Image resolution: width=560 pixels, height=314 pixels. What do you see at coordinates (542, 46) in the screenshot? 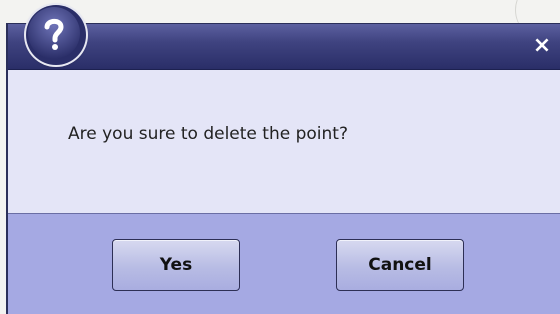
I see `close-button: ×` at bounding box center [542, 46].